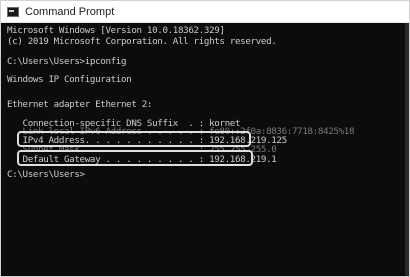 This screenshot has width=410, height=277. What do you see at coordinates (70, 12) in the screenshot?
I see `window-title: Command Prompt` at bounding box center [70, 12].